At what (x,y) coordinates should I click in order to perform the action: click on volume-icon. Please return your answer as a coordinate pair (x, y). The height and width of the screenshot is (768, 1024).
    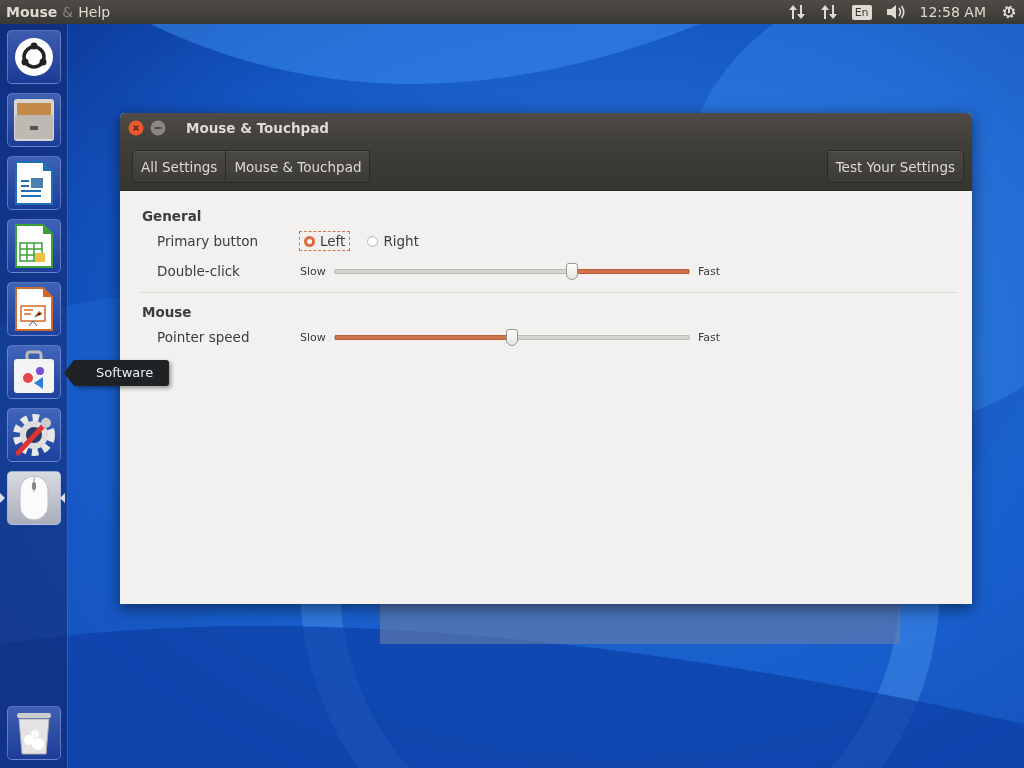
    Looking at the image, I should click on (895, 12).